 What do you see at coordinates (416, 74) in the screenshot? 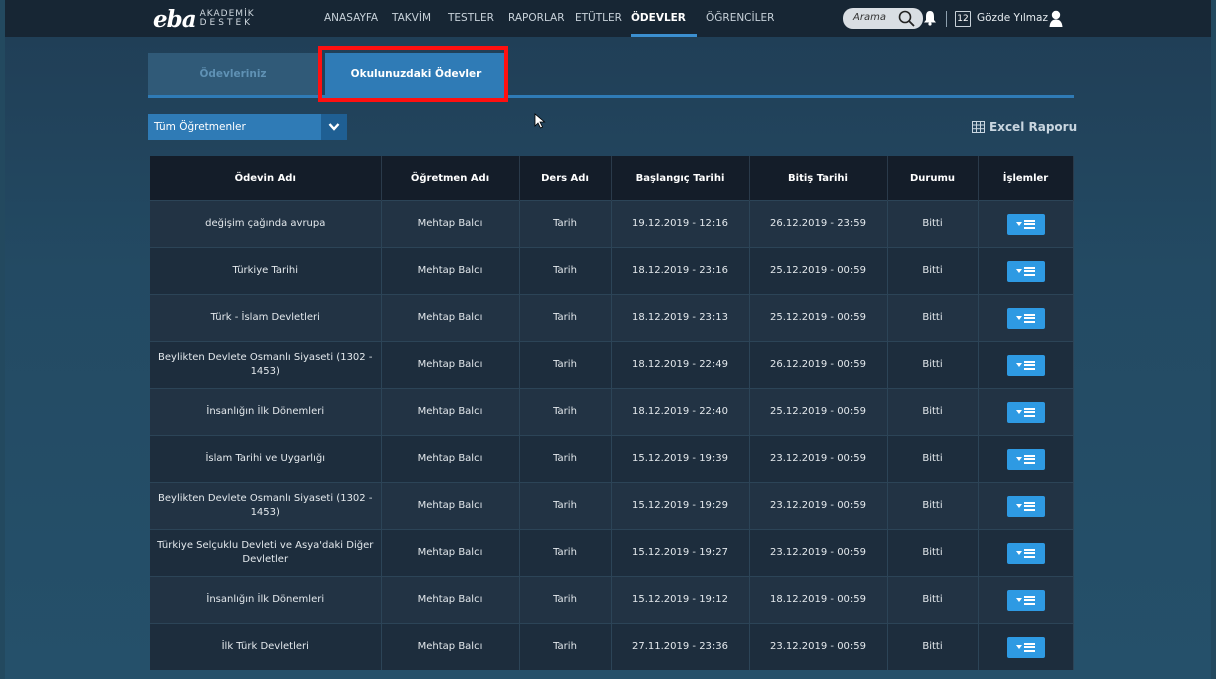
I see `tab-okulunuzdaki-odevler: Okulunuzdaki Ödevler` at bounding box center [416, 74].